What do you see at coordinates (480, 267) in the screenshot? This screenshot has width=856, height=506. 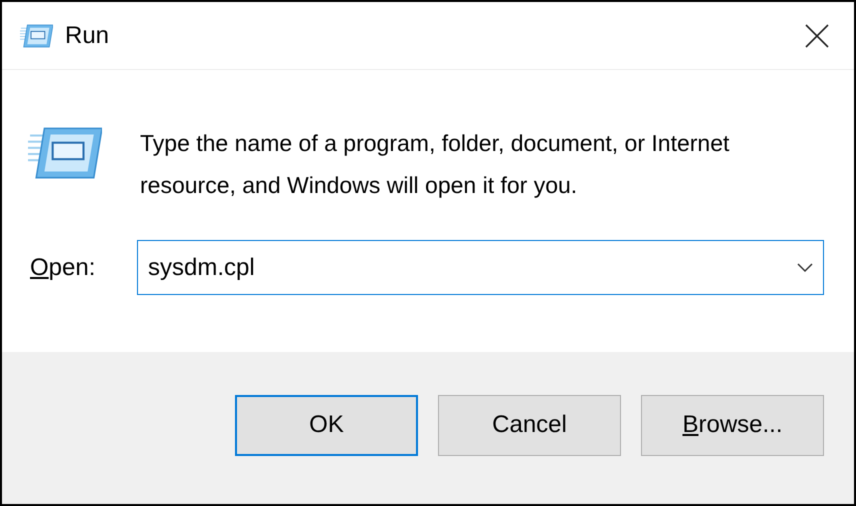 I see `open-combobox: sysdm.cpl` at bounding box center [480, 267].